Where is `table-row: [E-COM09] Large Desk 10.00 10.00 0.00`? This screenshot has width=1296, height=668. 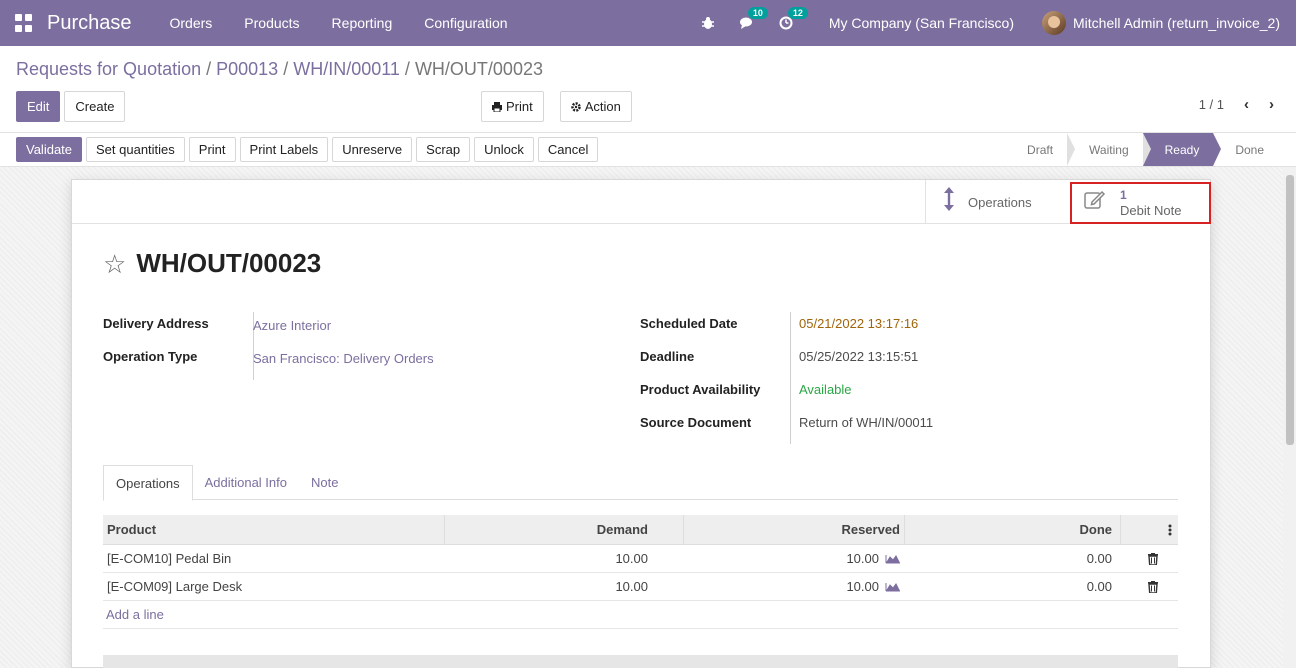
table-row: [E-COM09] Large Desk 10.00 10.00 0.00 is located at coordinates (640, 587).